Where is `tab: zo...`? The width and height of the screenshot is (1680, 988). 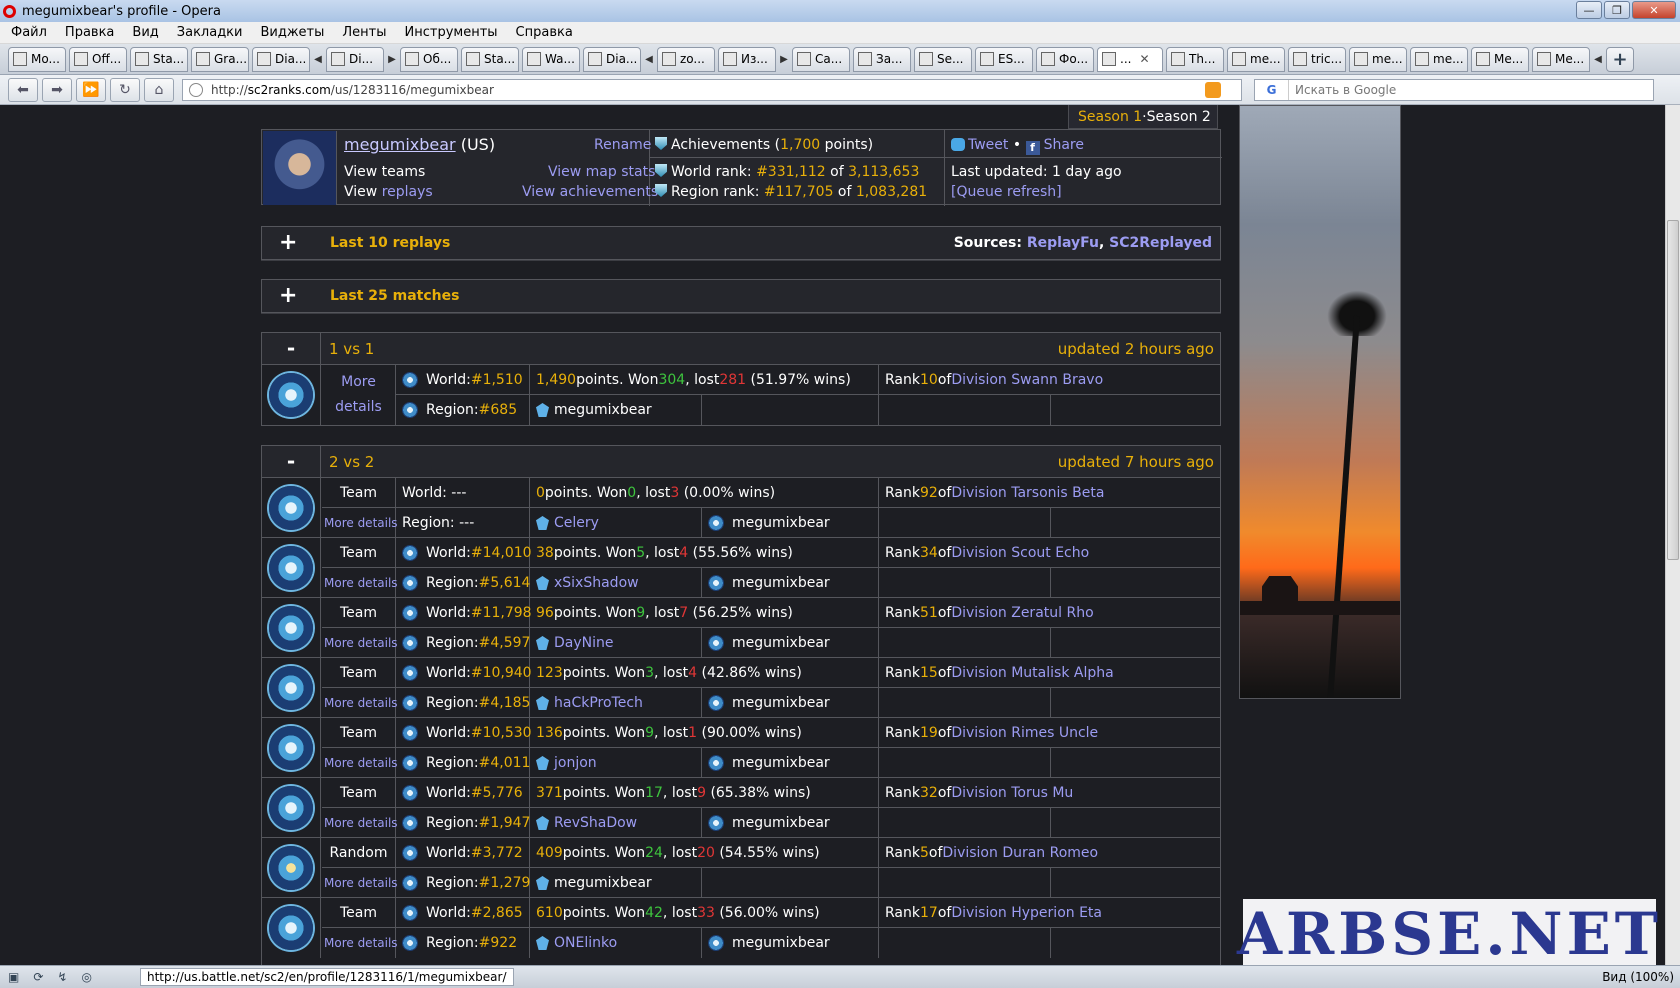 tab: zo... is located at coordinates (686, 59).